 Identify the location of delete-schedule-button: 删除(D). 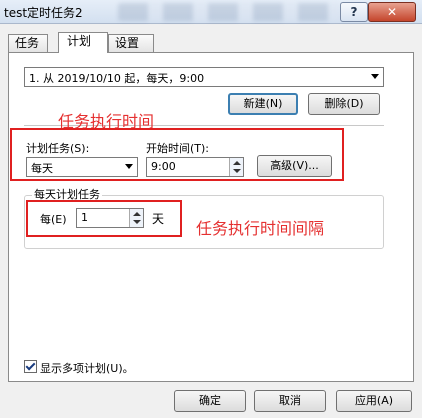
(344, 104).